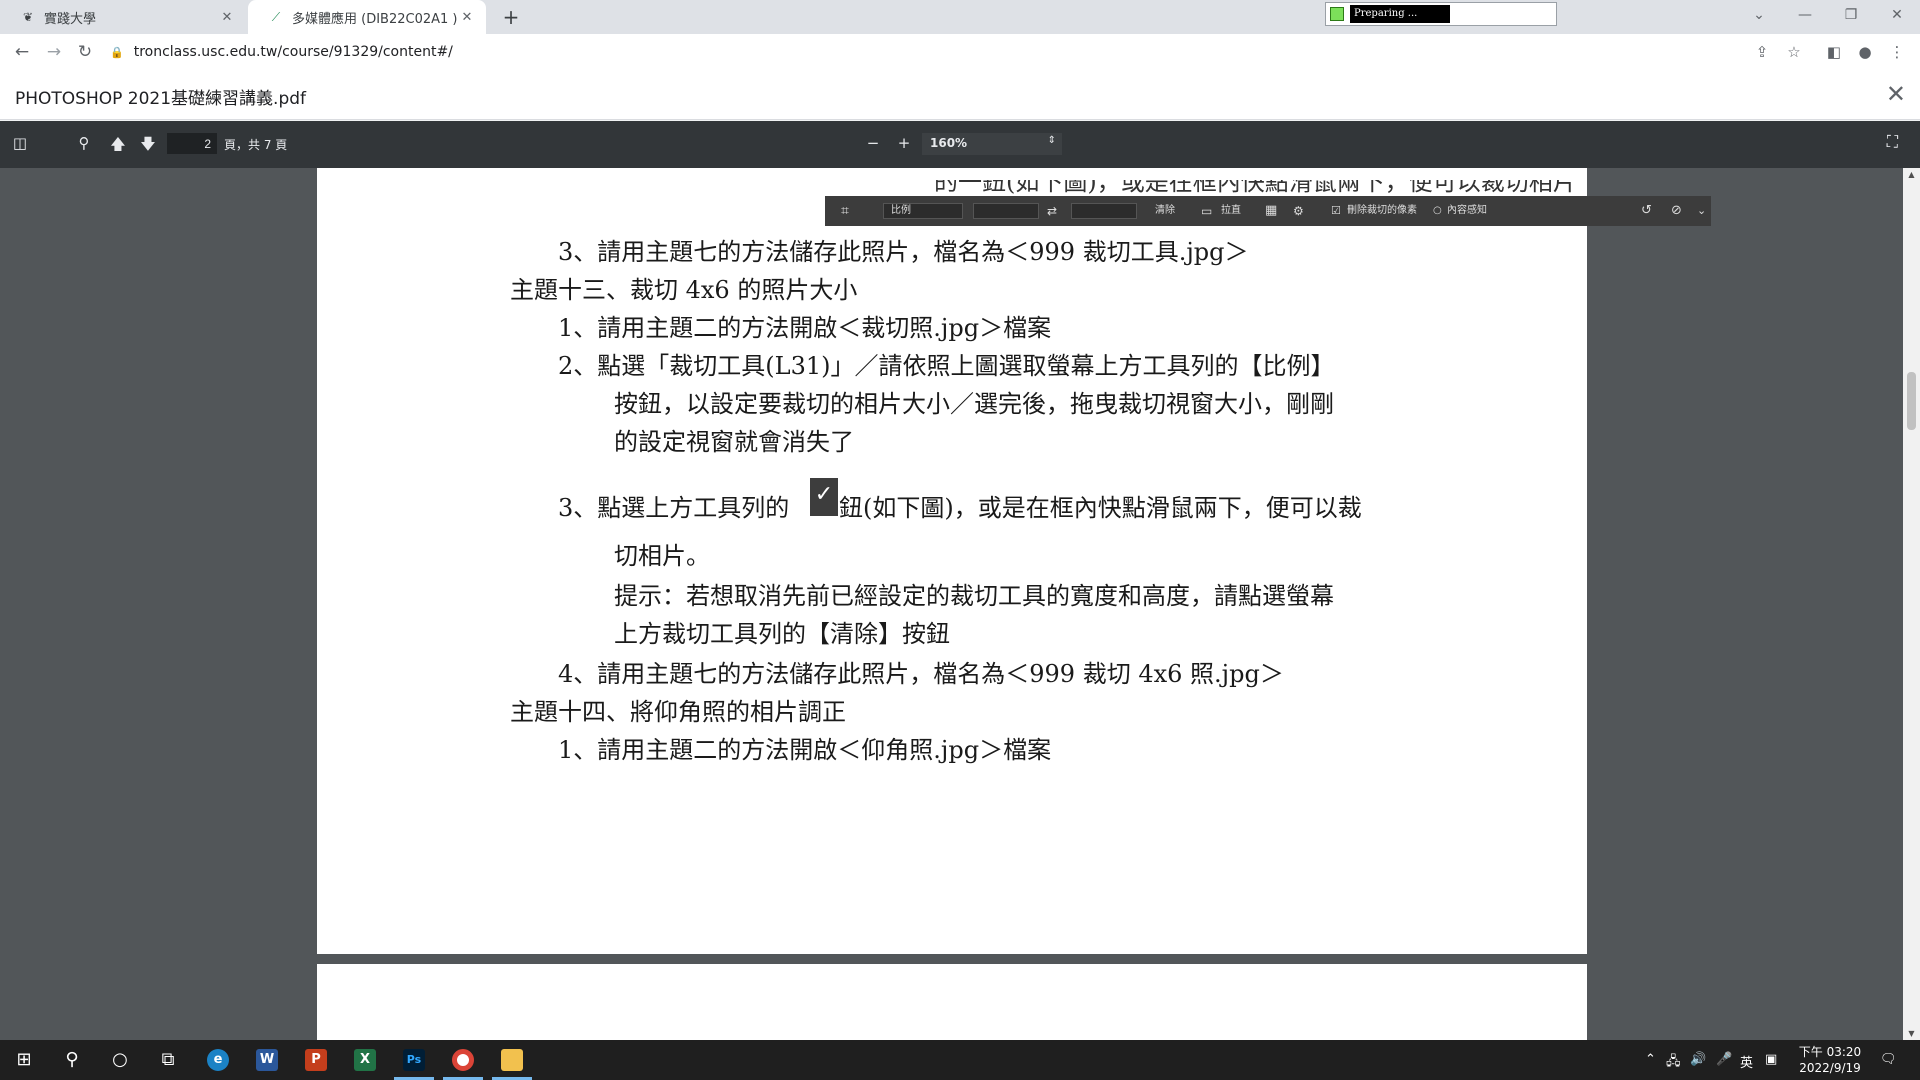 The width and height of the screenshot is (1920, 1080). I want to click on powerpoint-icon: P, so click(316, 1060).